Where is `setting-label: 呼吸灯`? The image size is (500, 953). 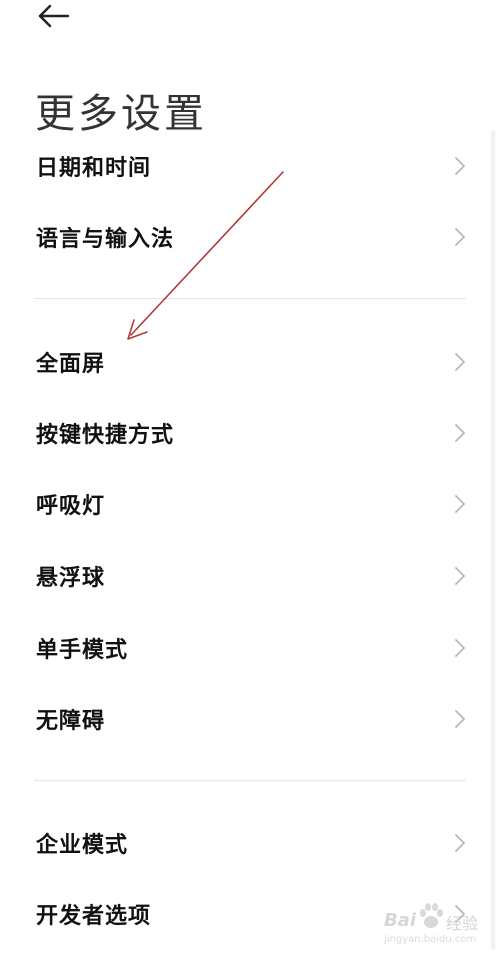 setting-label: 呼吸灯 is located at coordinates (71, 506).